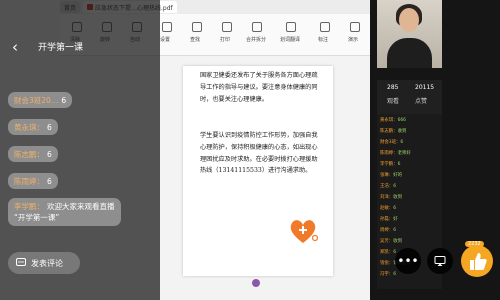  I want to click on more-button: •••, so click(408, 261).